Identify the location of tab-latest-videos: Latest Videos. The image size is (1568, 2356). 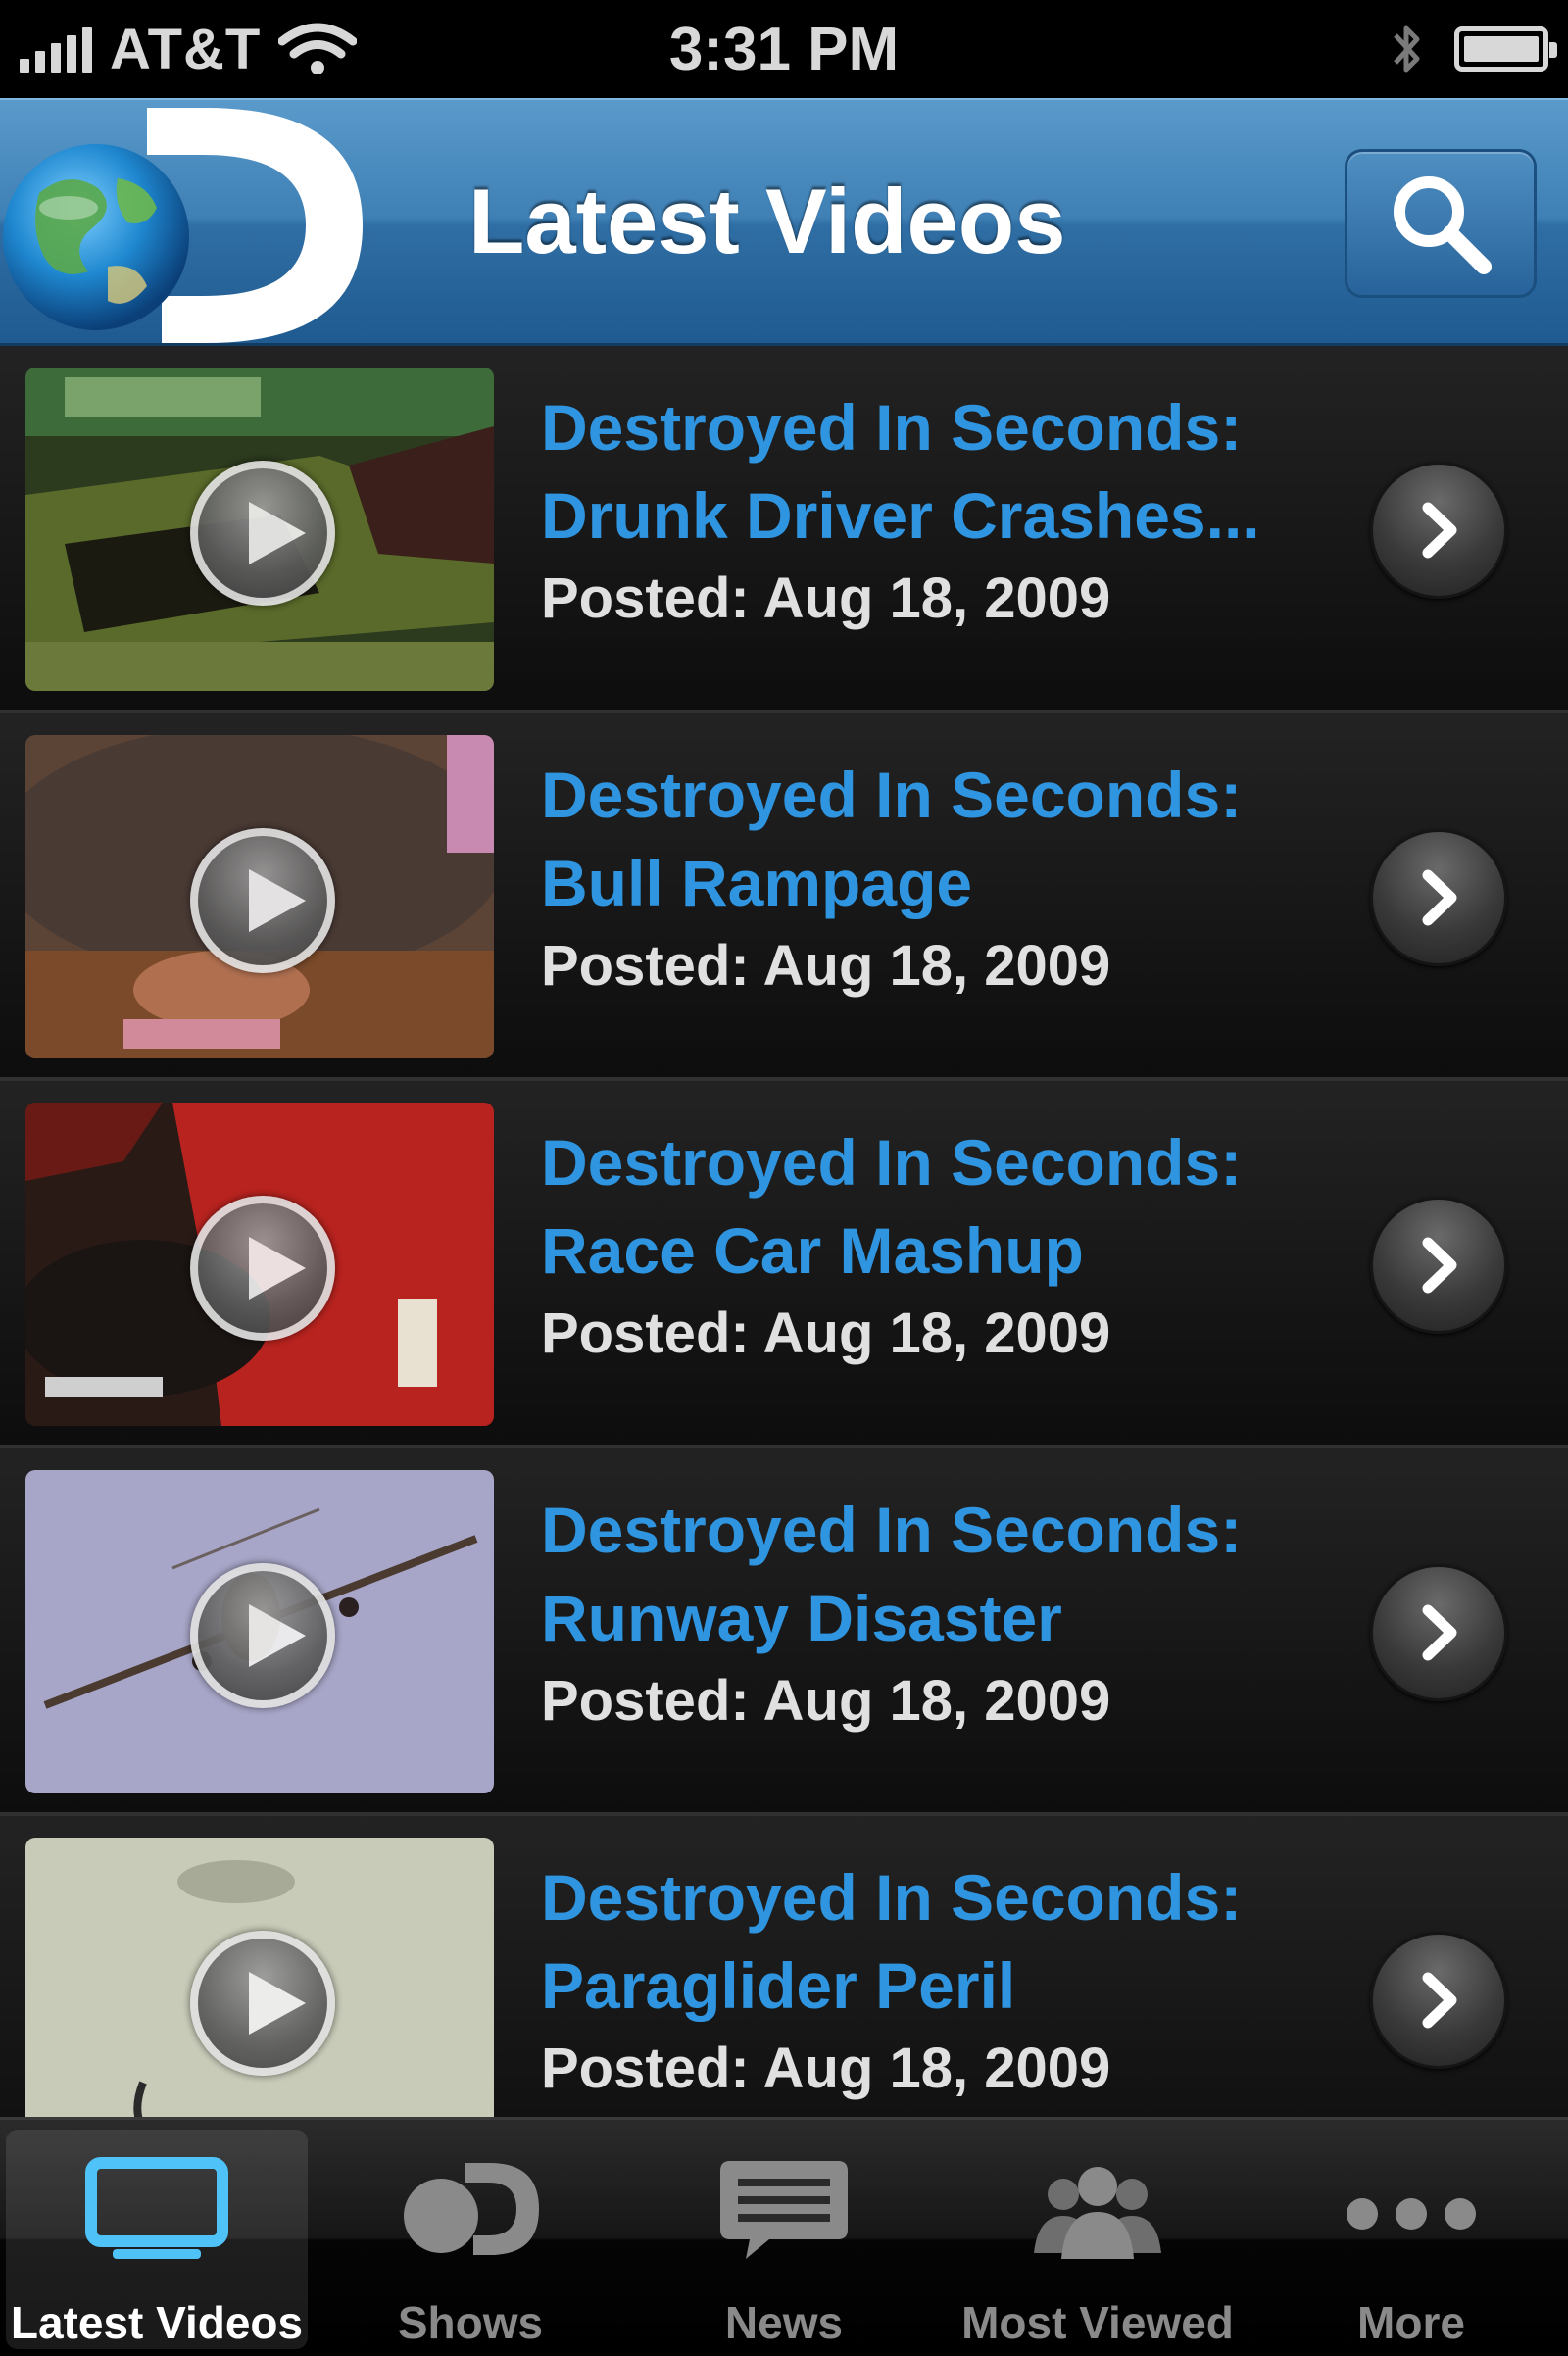
(157, 2239).